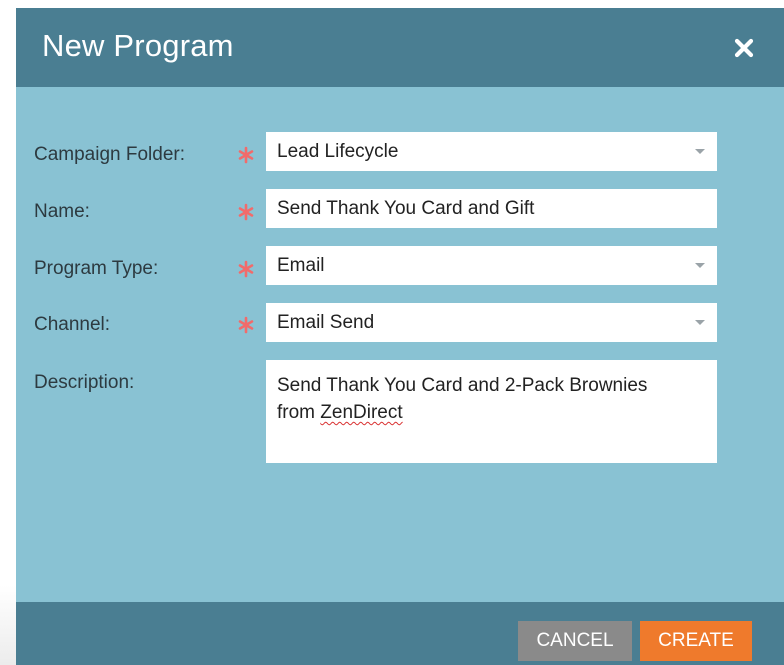 The width and height of the screenshot is (784, 665). What do you see at coordinates (575, 641) in the screenshot?
I see `cancel-button: CANCEL` at bounding box center [575, 641].